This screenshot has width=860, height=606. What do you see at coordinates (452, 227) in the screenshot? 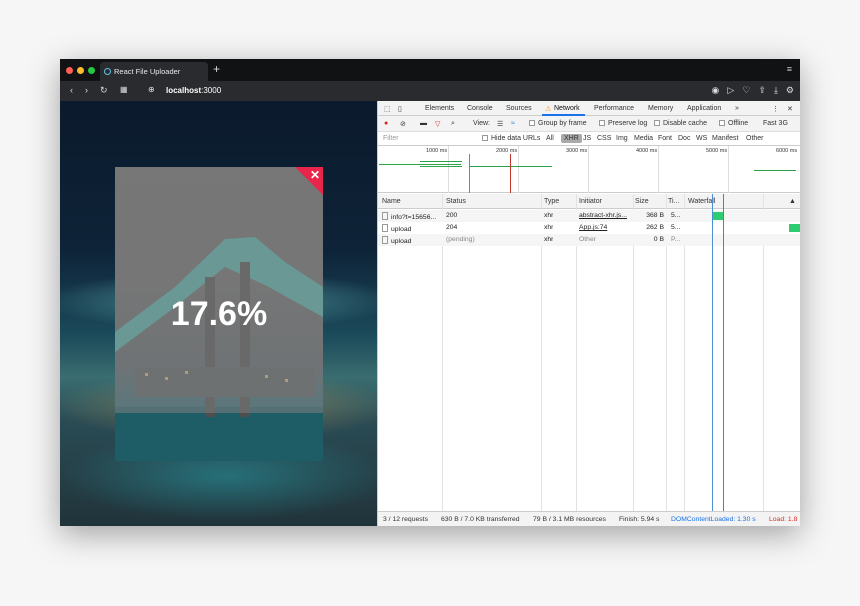
I see `row-status: 204` at bounding box center [452, 227].